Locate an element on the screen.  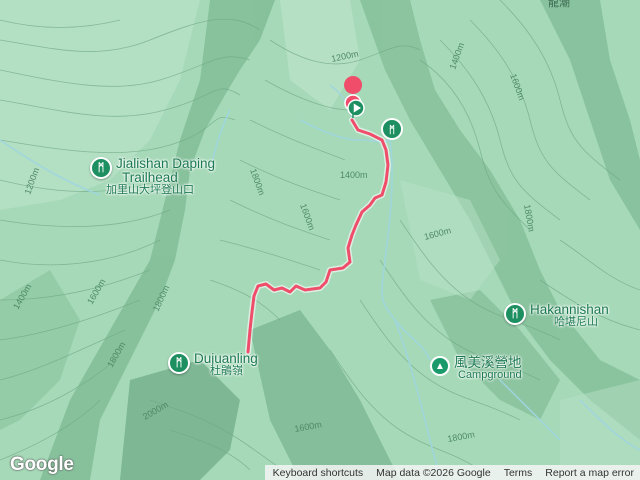
contour-label: 1400m is located at coordinates (354, 175).